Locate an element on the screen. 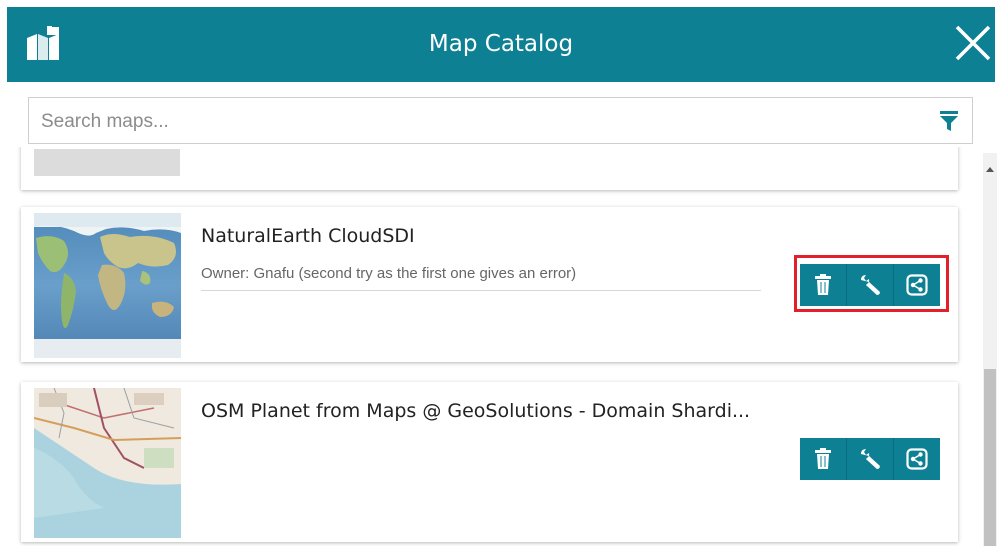 This screenshot has height=546, width=999. page-title: Map Catalog is located at coordinates (501, 44).